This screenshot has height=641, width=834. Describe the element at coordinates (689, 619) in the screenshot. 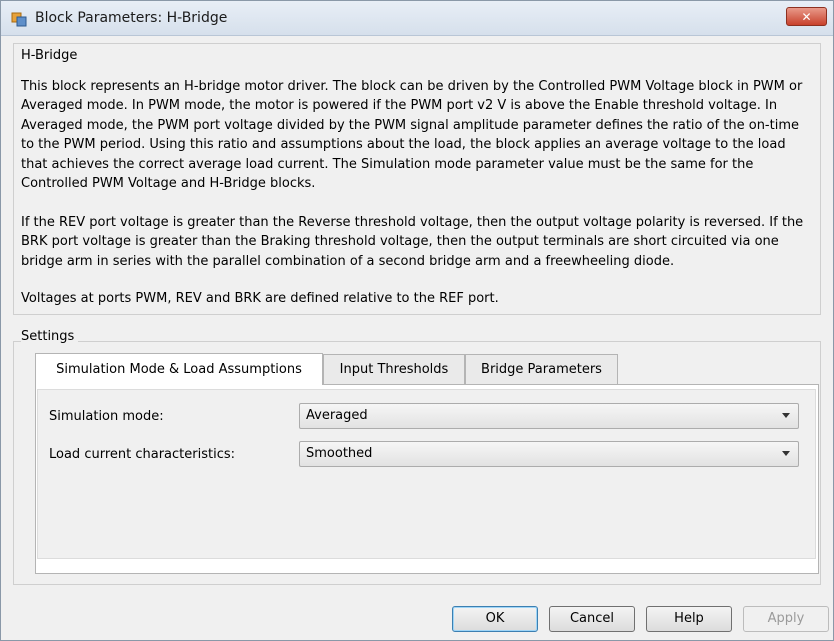

I see `help-button: Help` at that location.